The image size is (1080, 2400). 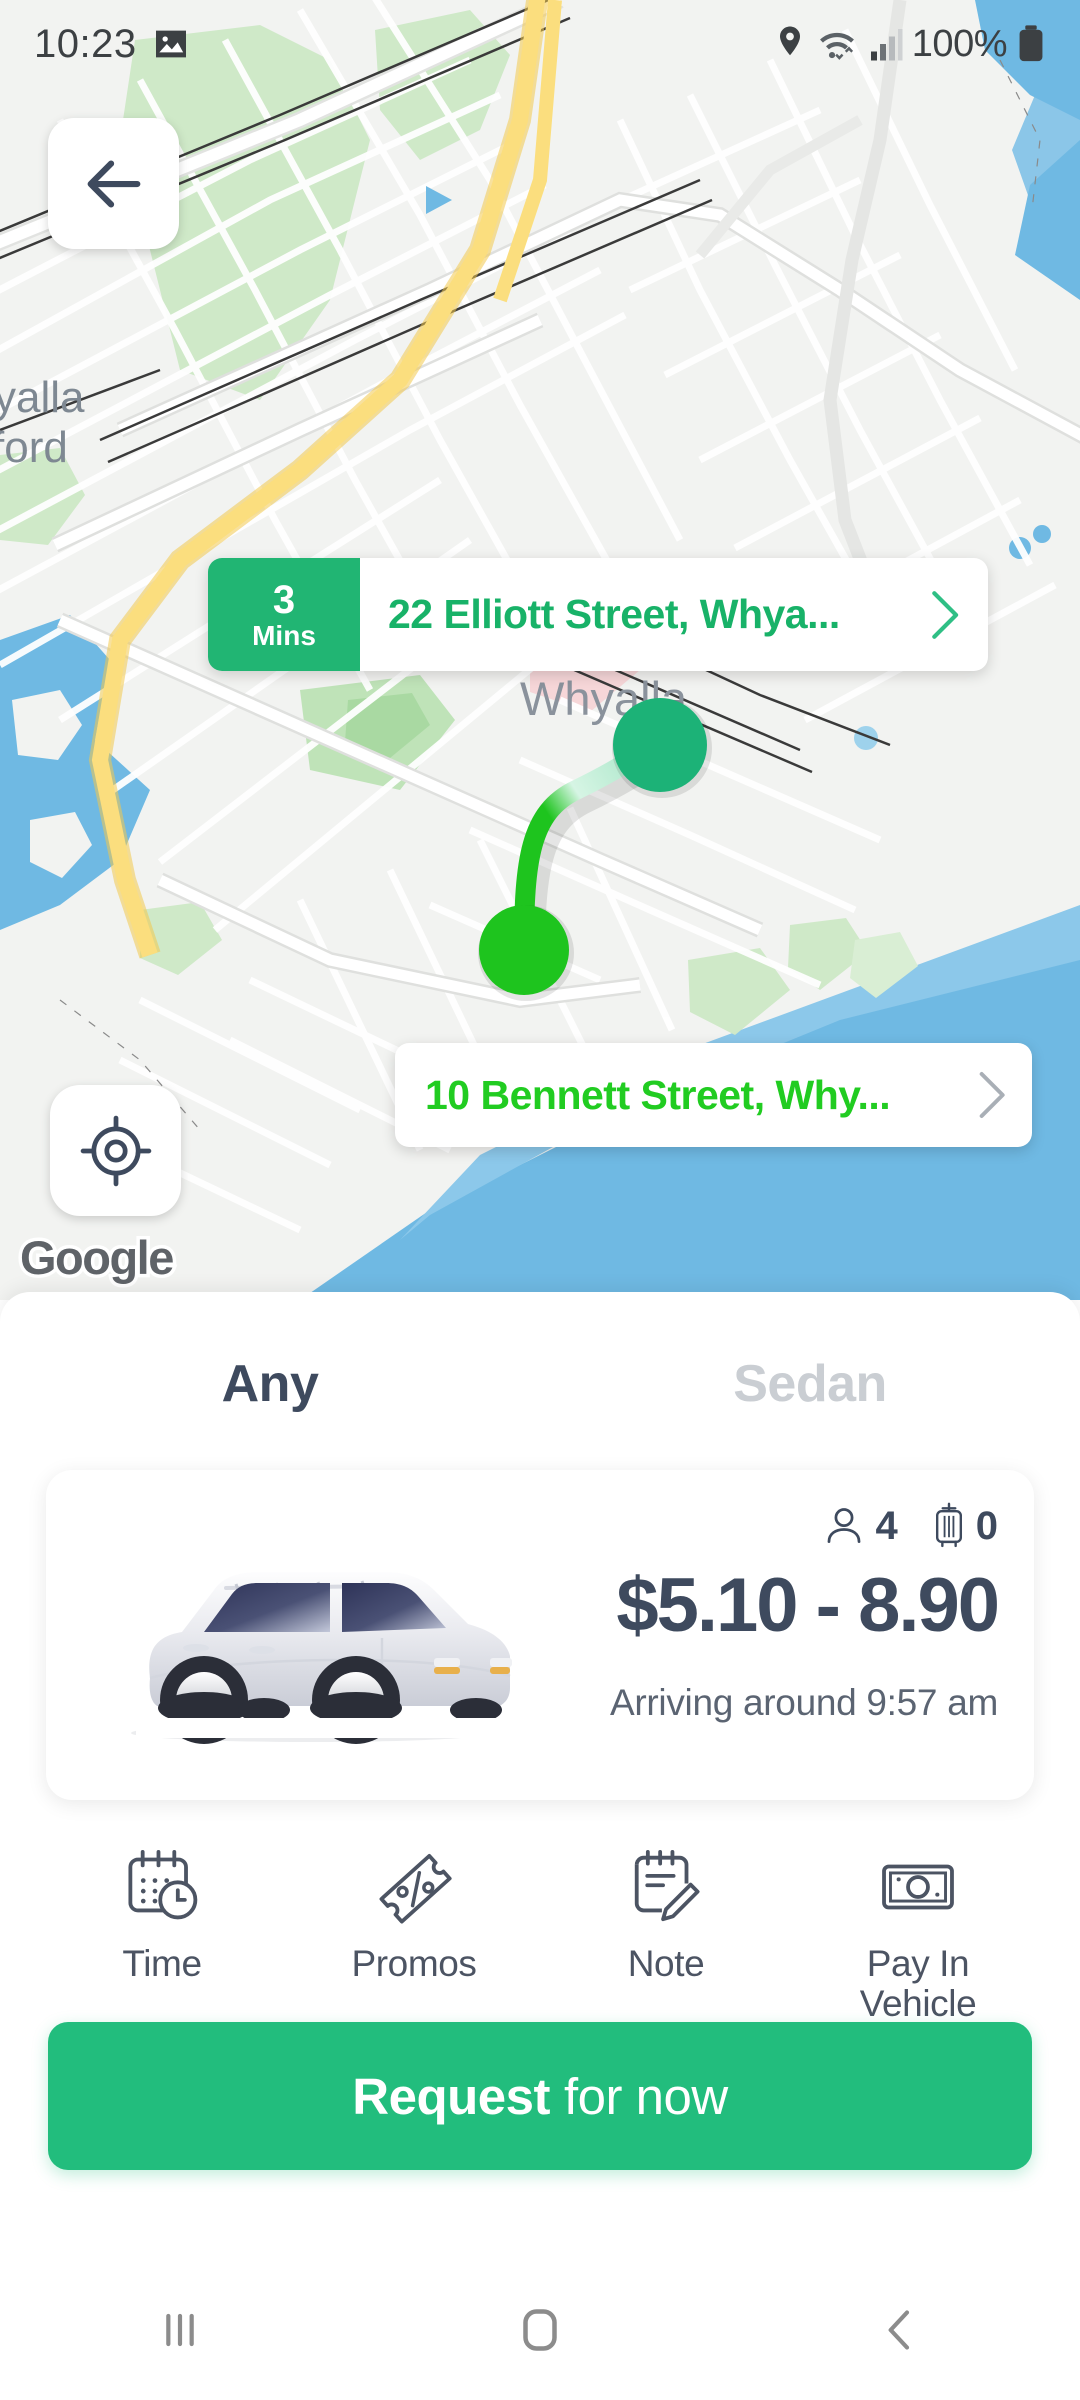 I want to click on vehicle-class-tabs: Any Sedan, so click(x=540, y=1353).